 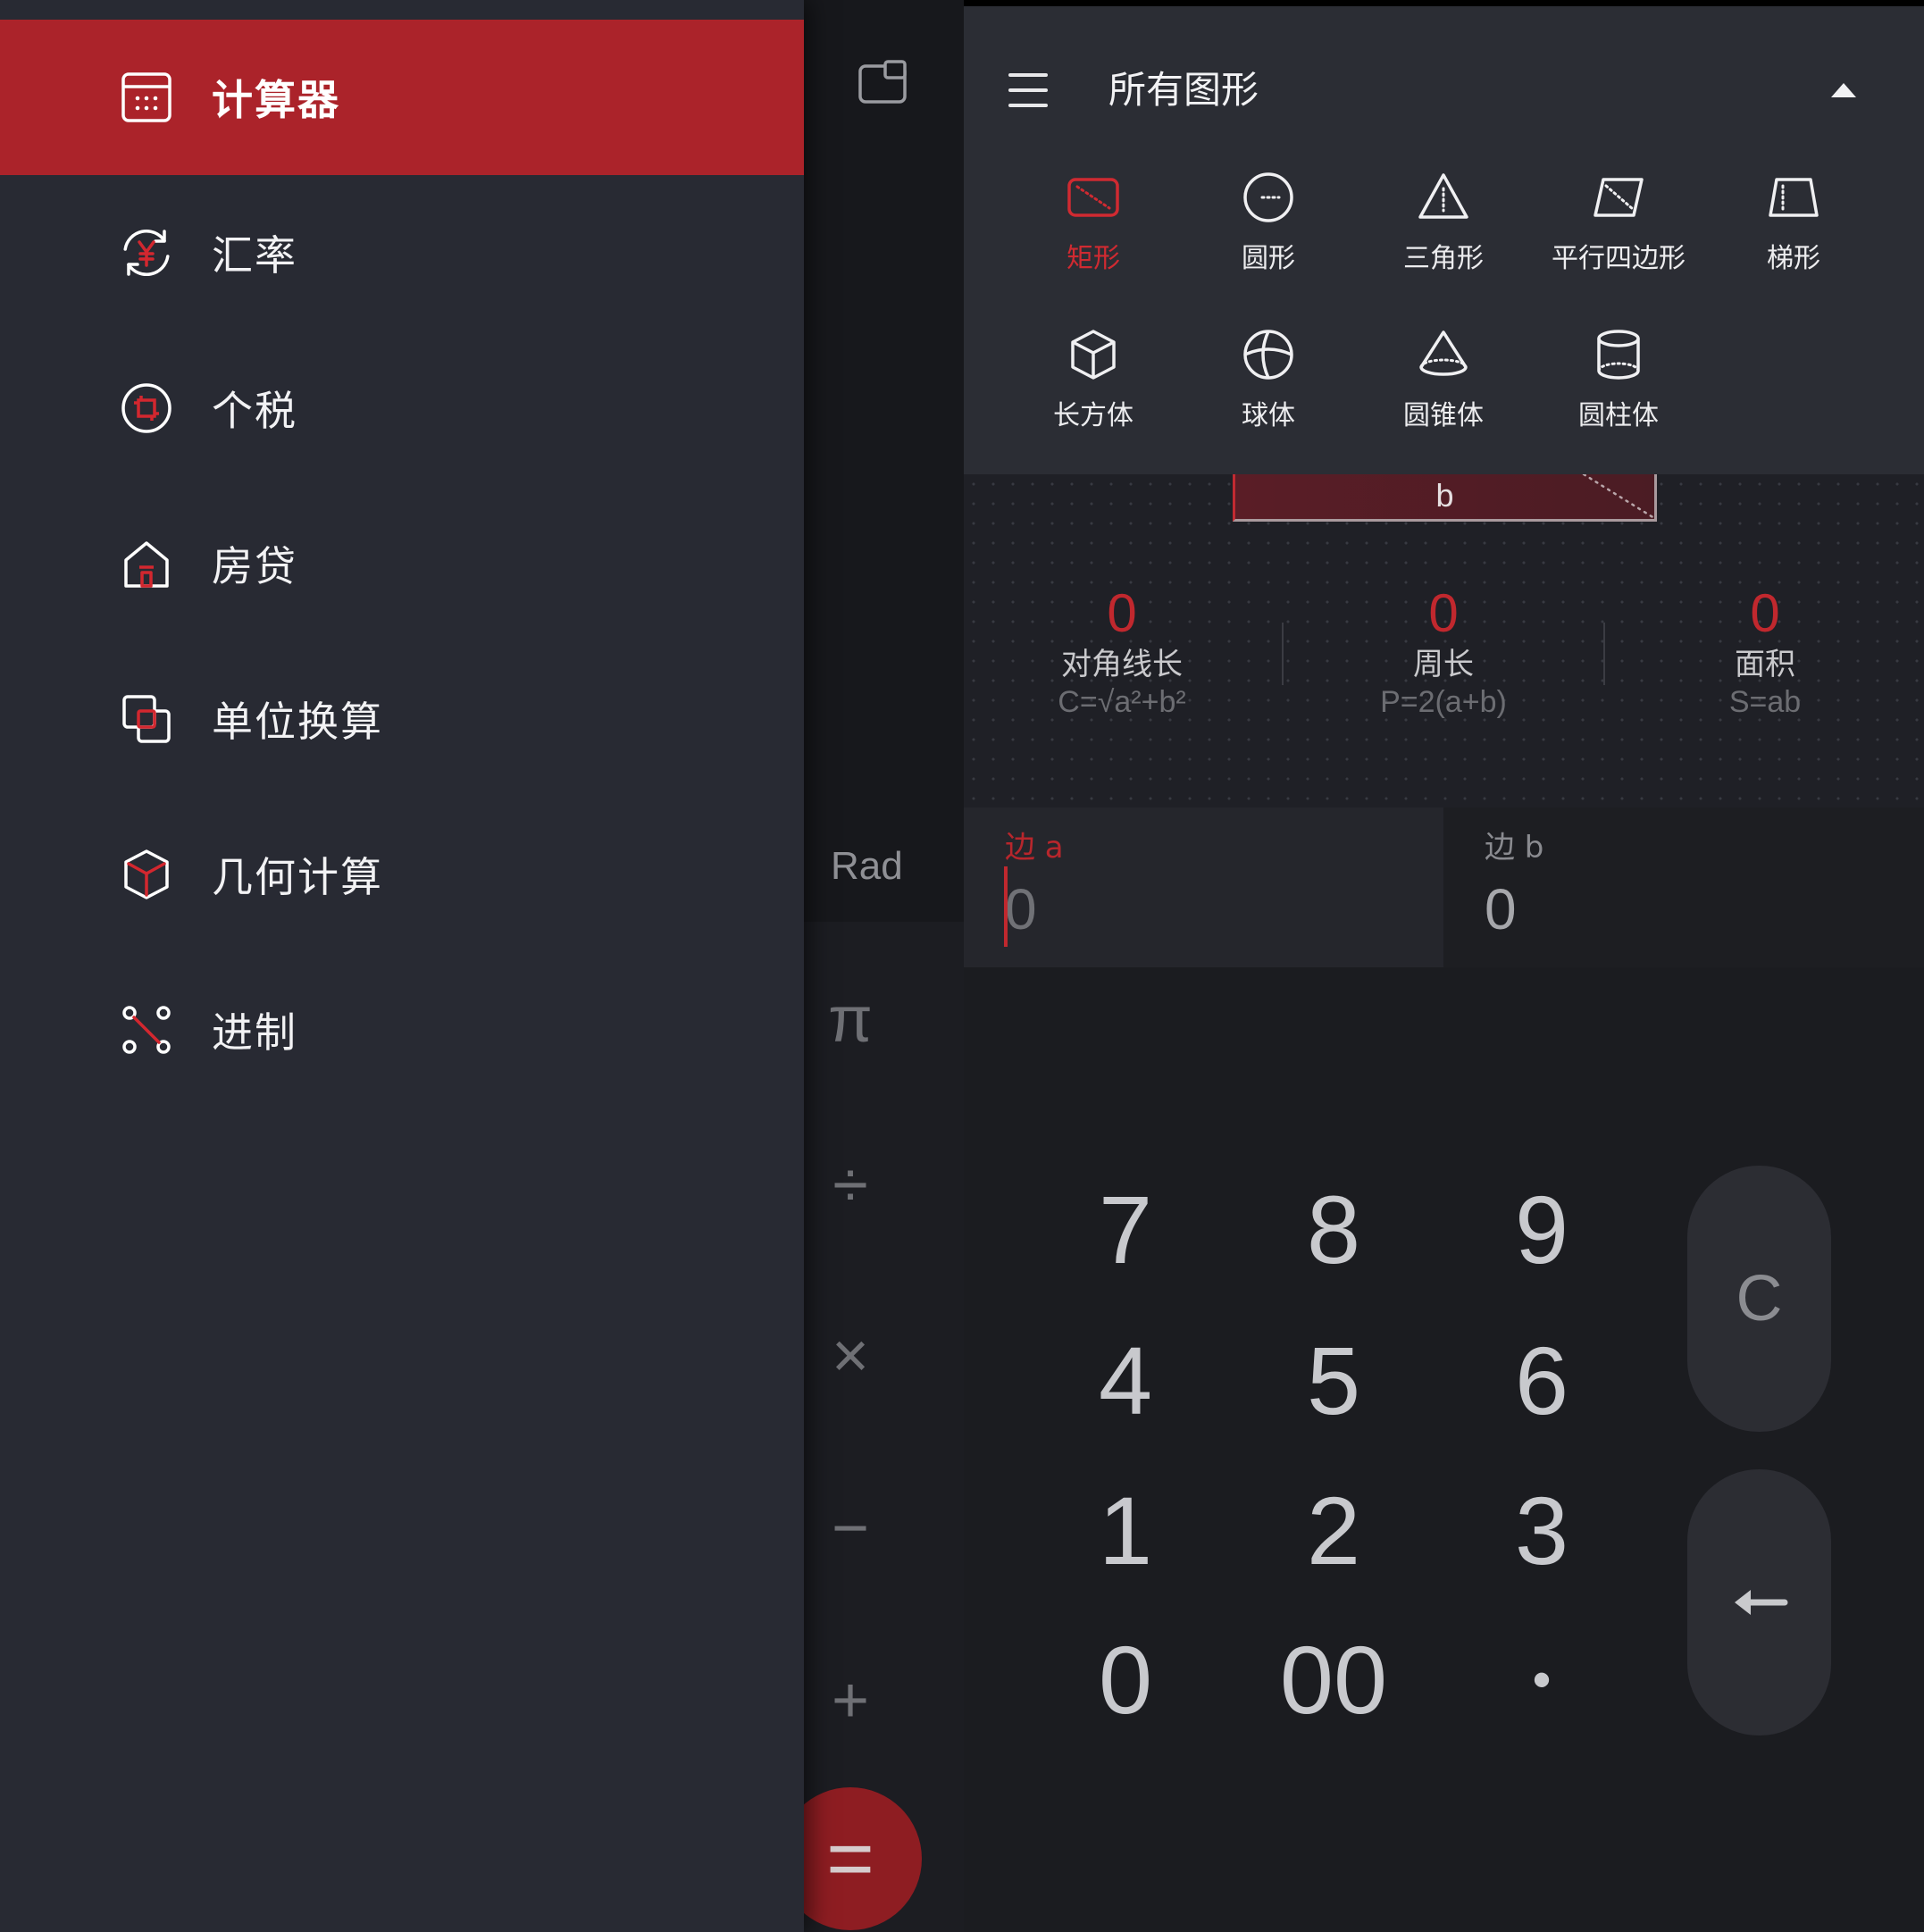 What do you see at coordinates (276, 100) in the screenshot?
I see `drawer-item-label: 计算器` at bounding box center [276, 100].